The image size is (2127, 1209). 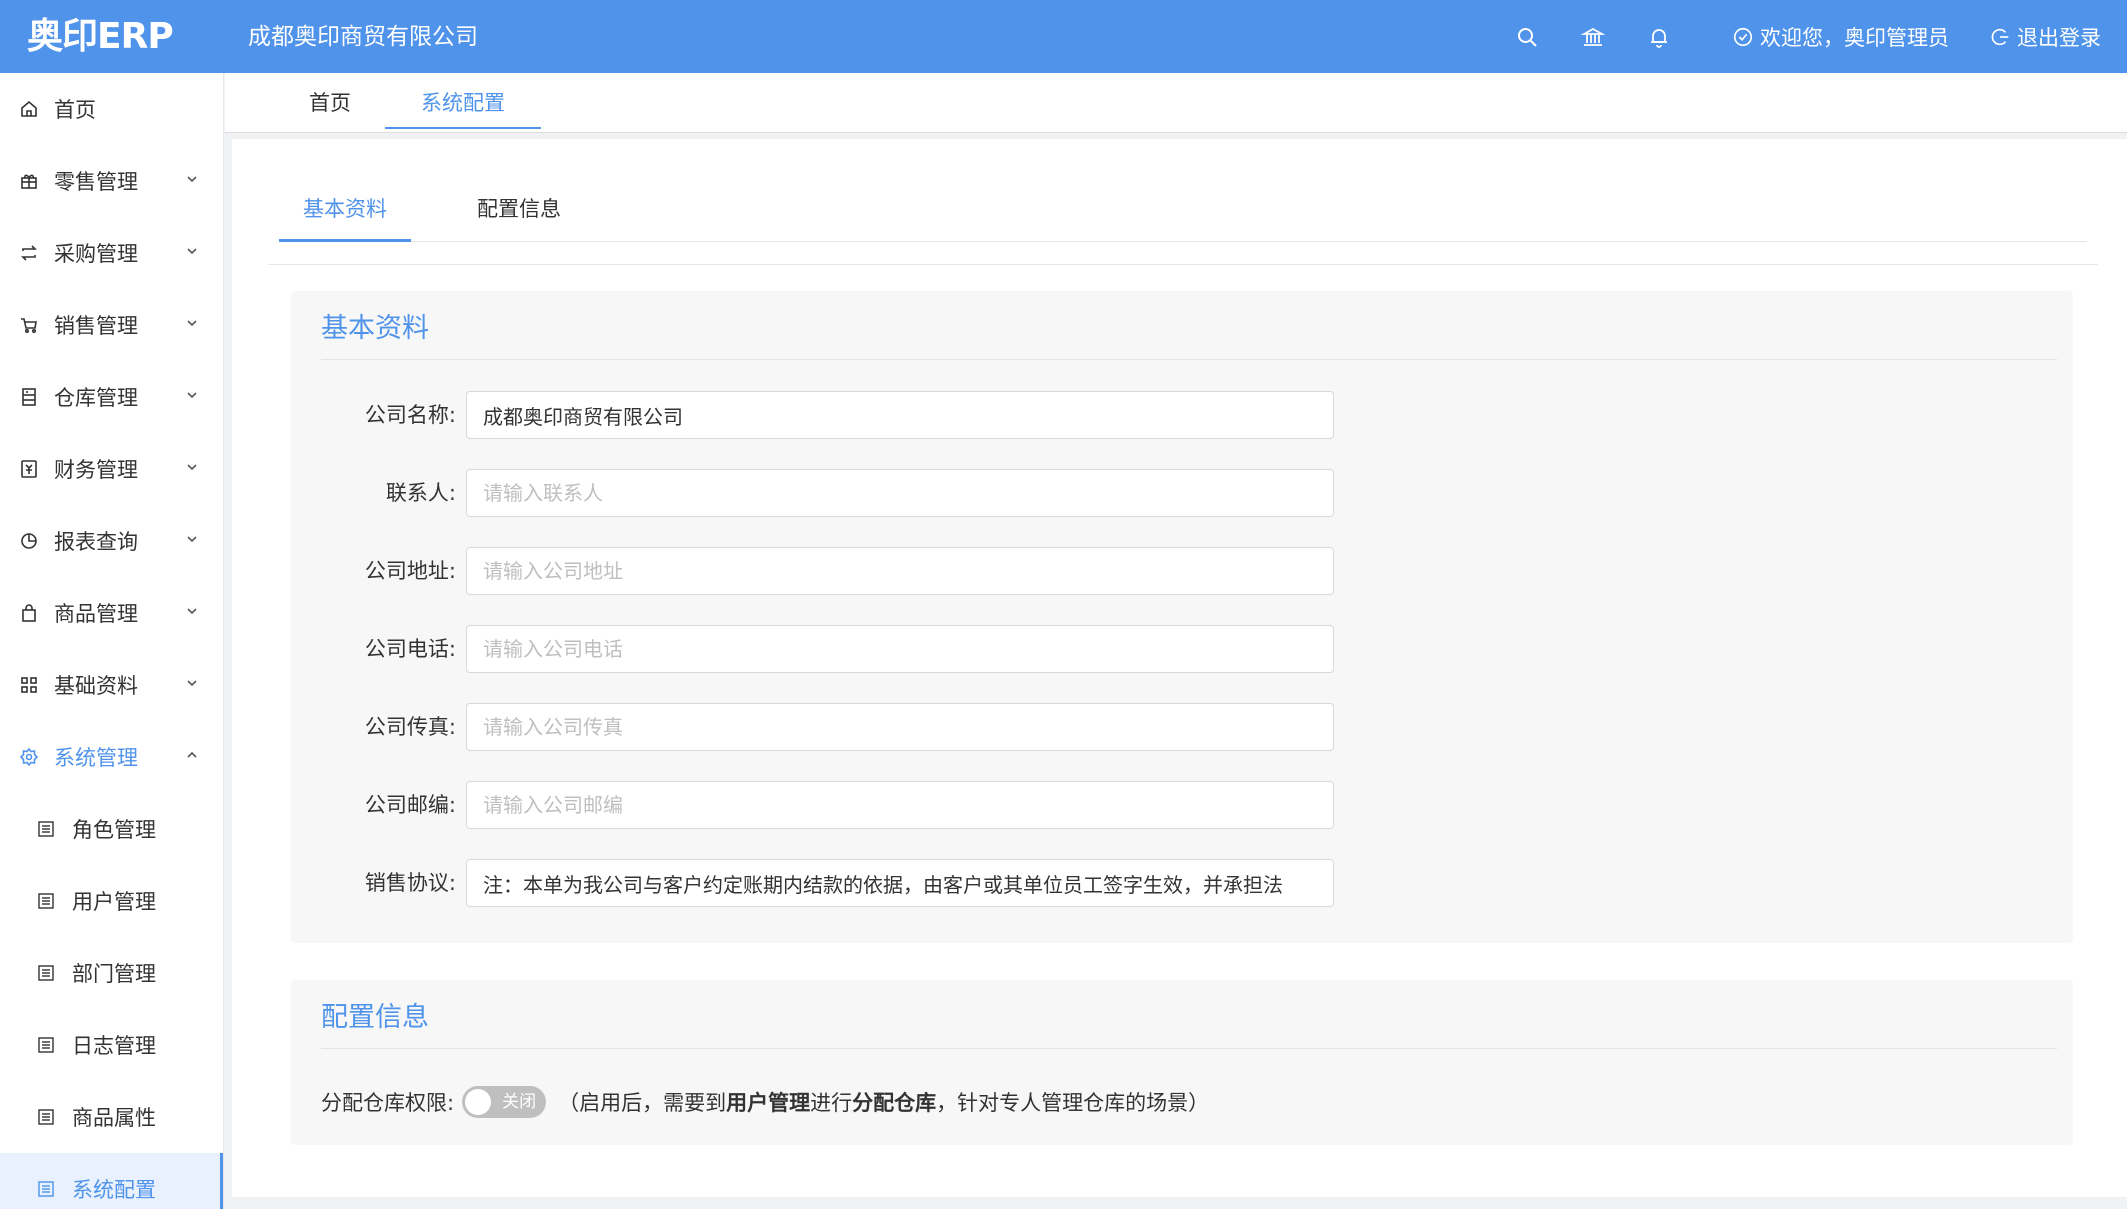 What do you see at coordinates (900, 649) in the screenshot?
I see `phone-field` at bounding box center [900, 649].